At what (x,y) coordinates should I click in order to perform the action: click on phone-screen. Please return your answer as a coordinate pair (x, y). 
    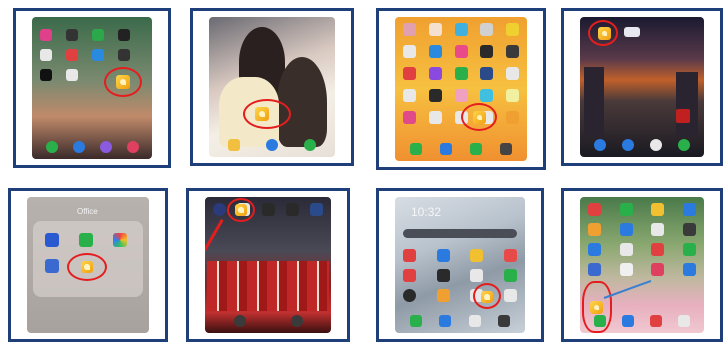
    Looking at the image, I should click on (272, 87).